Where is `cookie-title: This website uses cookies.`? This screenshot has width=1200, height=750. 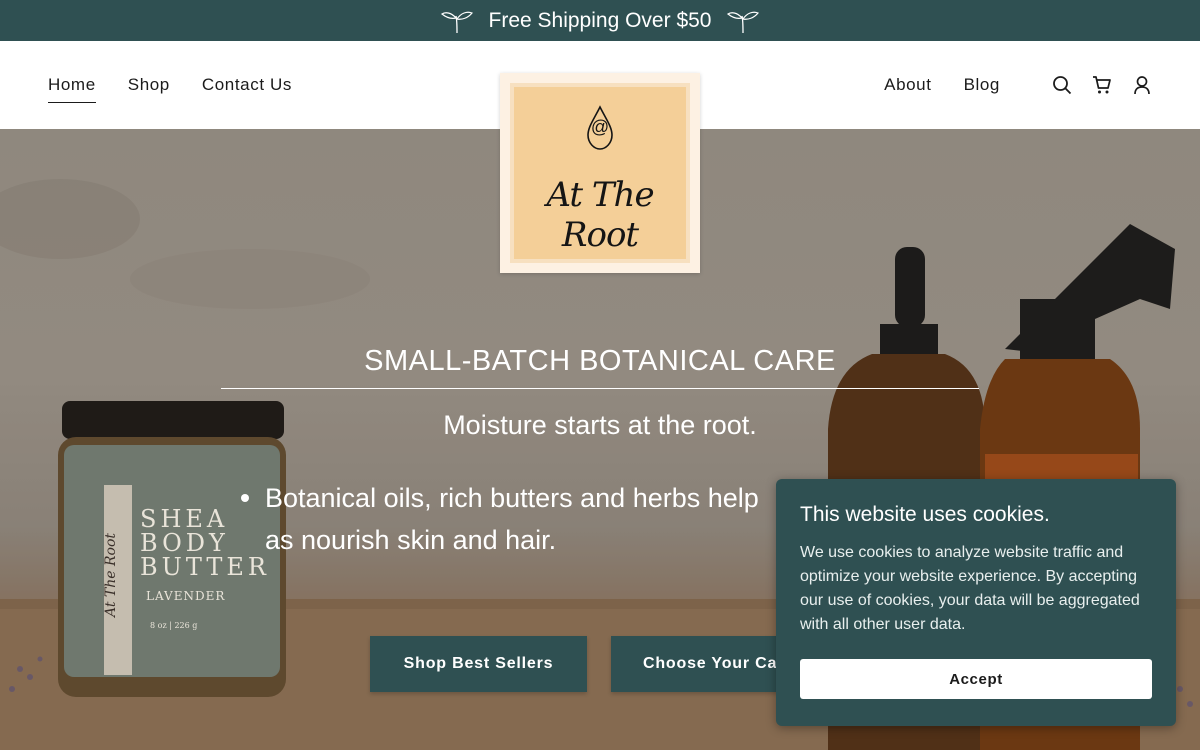
cookie-title: This website uses cookies. is located at coordinates (925, 514).